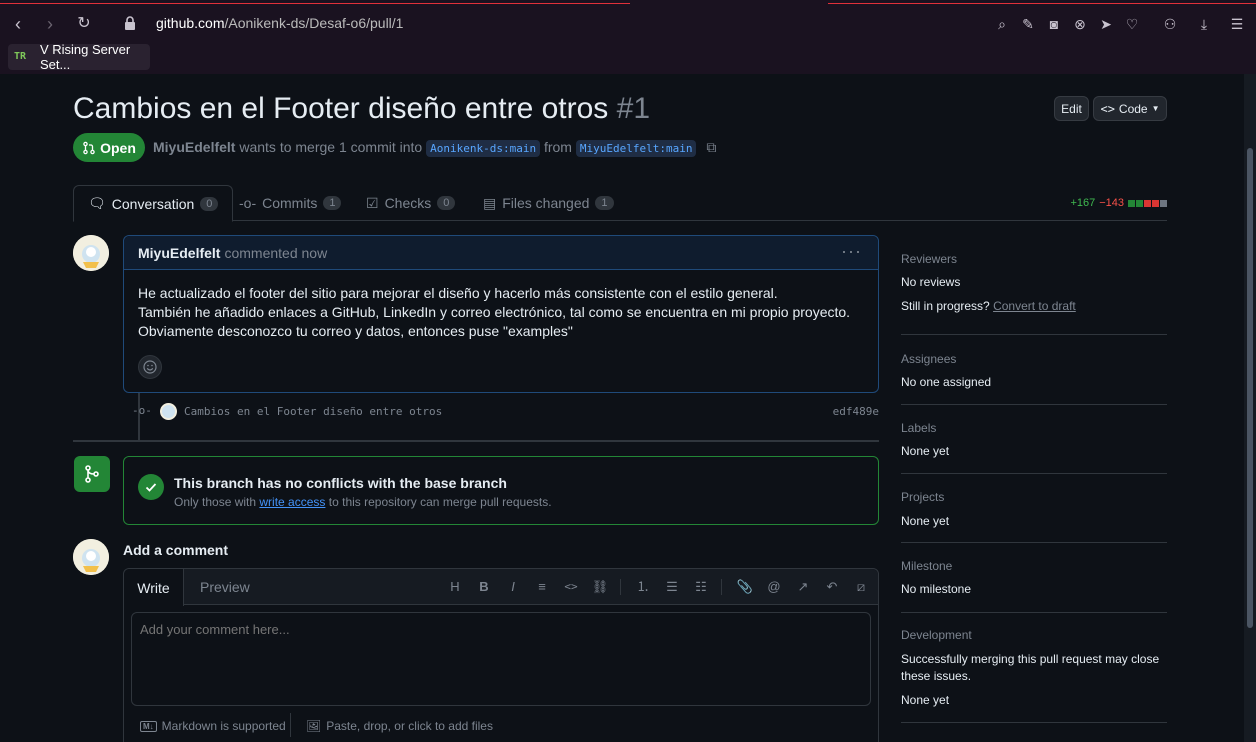 The height and width of the screenshot is (742, 1256). Describe the element at coordinates (988, 306) in the screenshot. I see `draft-note: Still in progress? Convert to draft` at that location.